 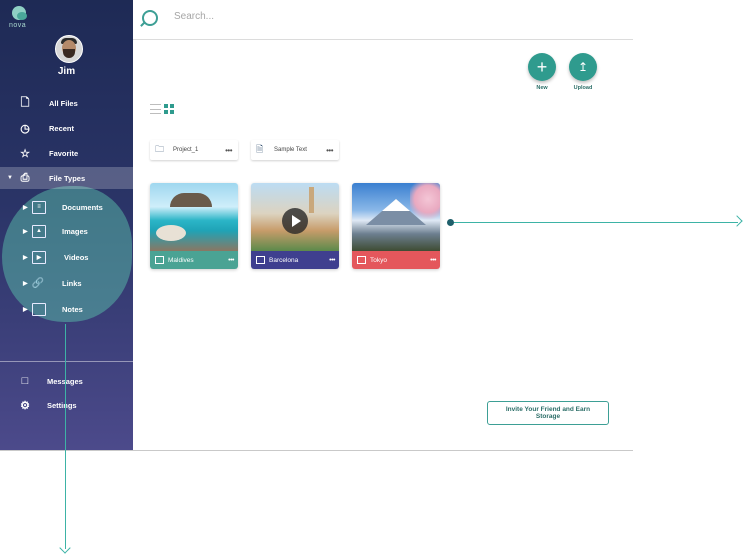 I want to click on sidebar-subitem-images: ▶ ▲ Images, so click(x=66, y=231).